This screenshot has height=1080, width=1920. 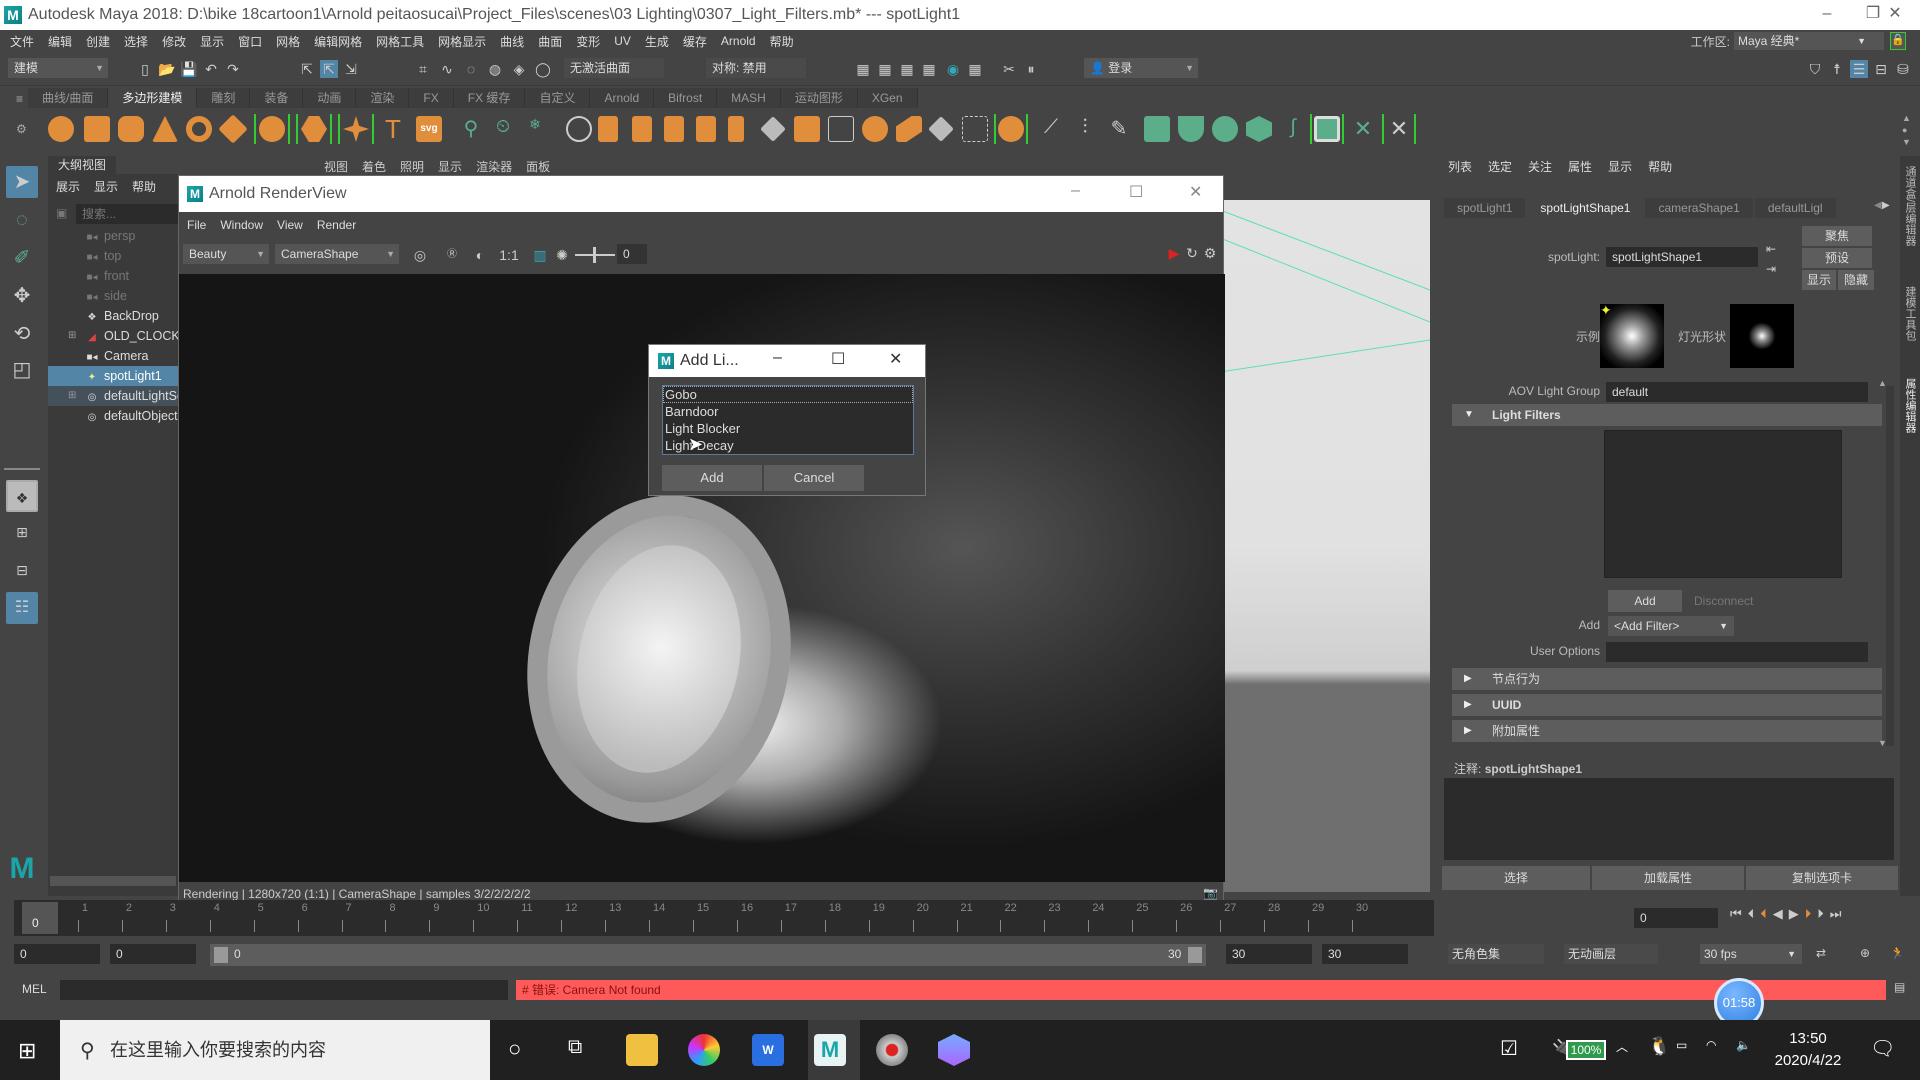 I want to click on sew-uv-icon: ✕, so click(x=1399, y=129).